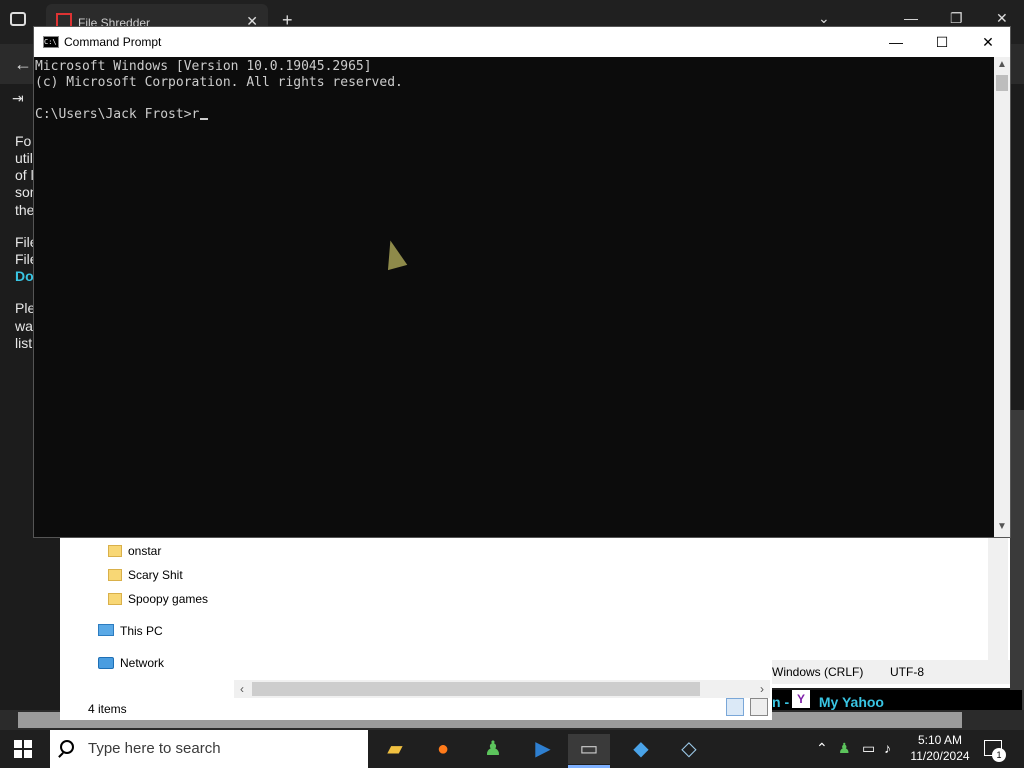 This screenshot has height=768, width=1024. I want to click on chevron-down-icon: ⌄, so click(824, 18).